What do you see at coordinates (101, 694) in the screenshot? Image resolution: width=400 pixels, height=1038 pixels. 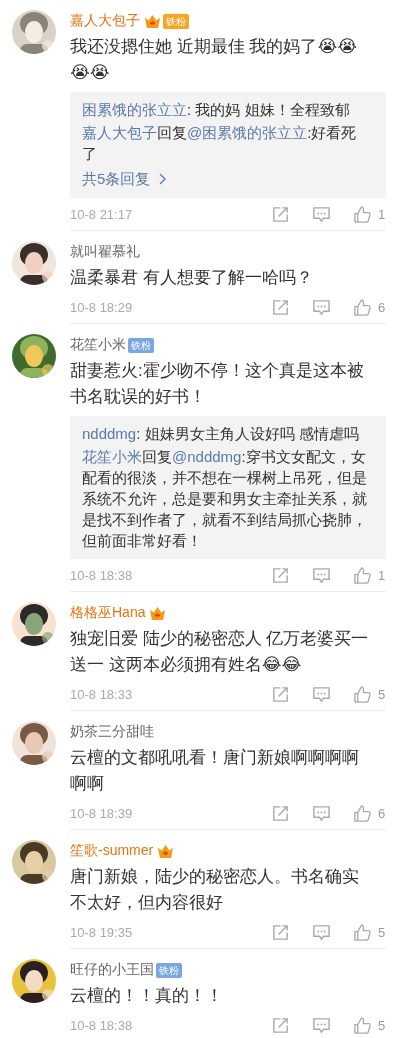 I see `timestamp: 10-8 18:33` at bounding box center [101, 694].